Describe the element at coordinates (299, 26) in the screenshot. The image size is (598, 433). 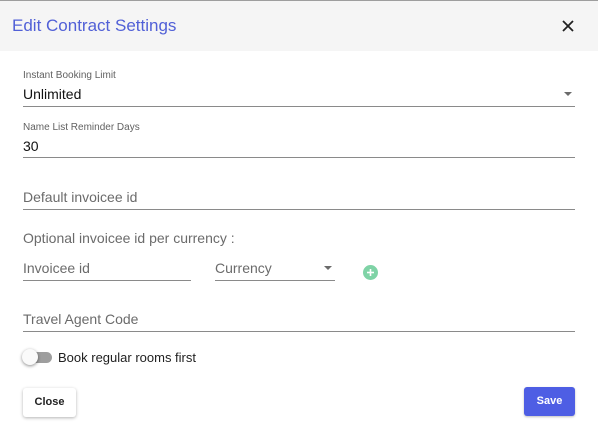
I see `dialog-header: Edit Contract Settings` at that location.